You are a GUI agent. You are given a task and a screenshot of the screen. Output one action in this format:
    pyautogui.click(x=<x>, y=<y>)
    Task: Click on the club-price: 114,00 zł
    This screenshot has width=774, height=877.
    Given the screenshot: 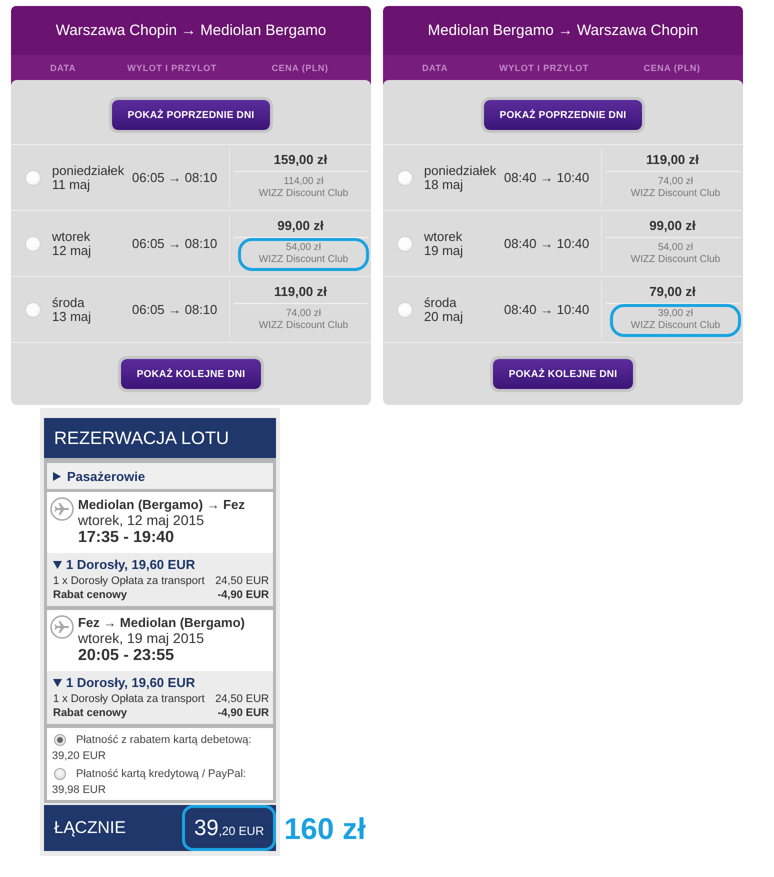 What is the action you would take?
    pyautogui.click(x=304, y=182)
    